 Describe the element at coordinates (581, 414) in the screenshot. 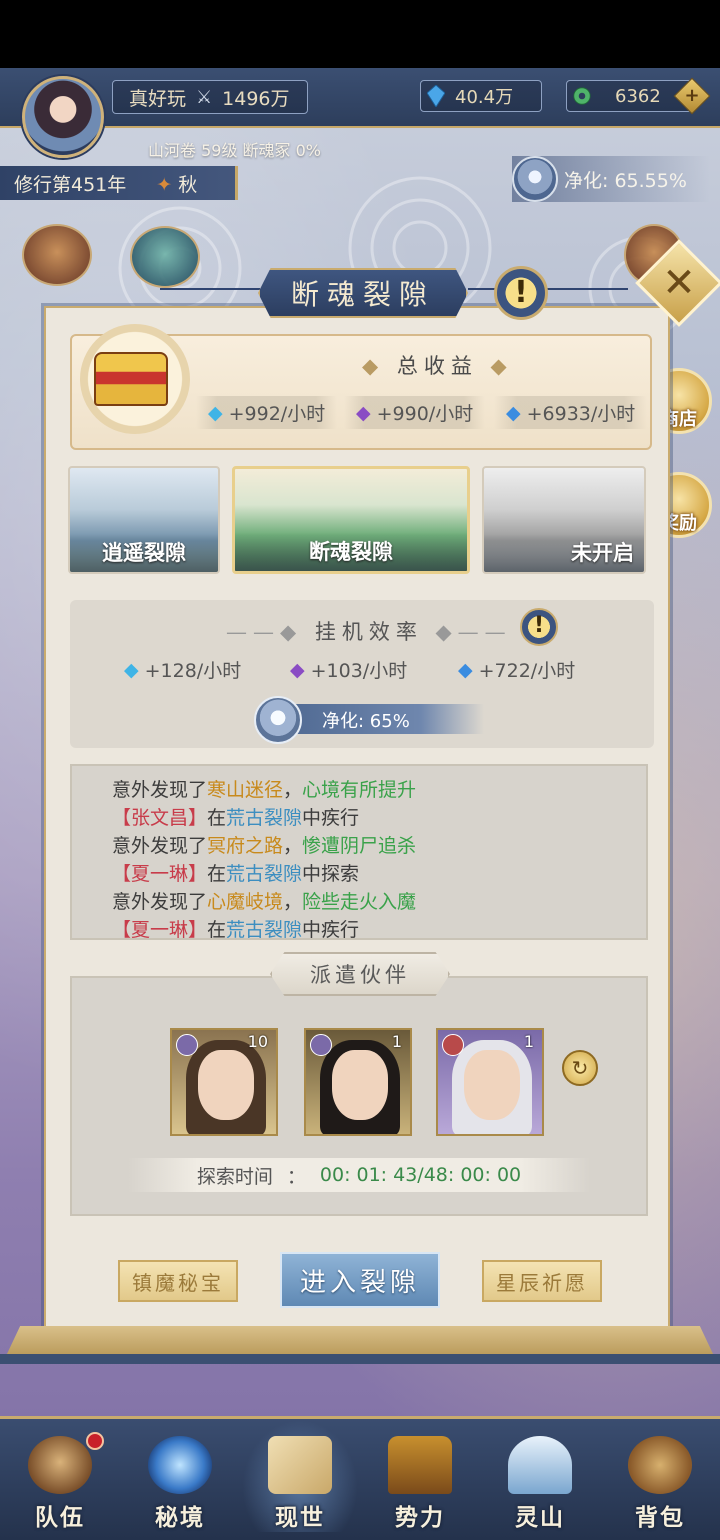

I see `income-rate-3-value: +6933/小时` at that location.